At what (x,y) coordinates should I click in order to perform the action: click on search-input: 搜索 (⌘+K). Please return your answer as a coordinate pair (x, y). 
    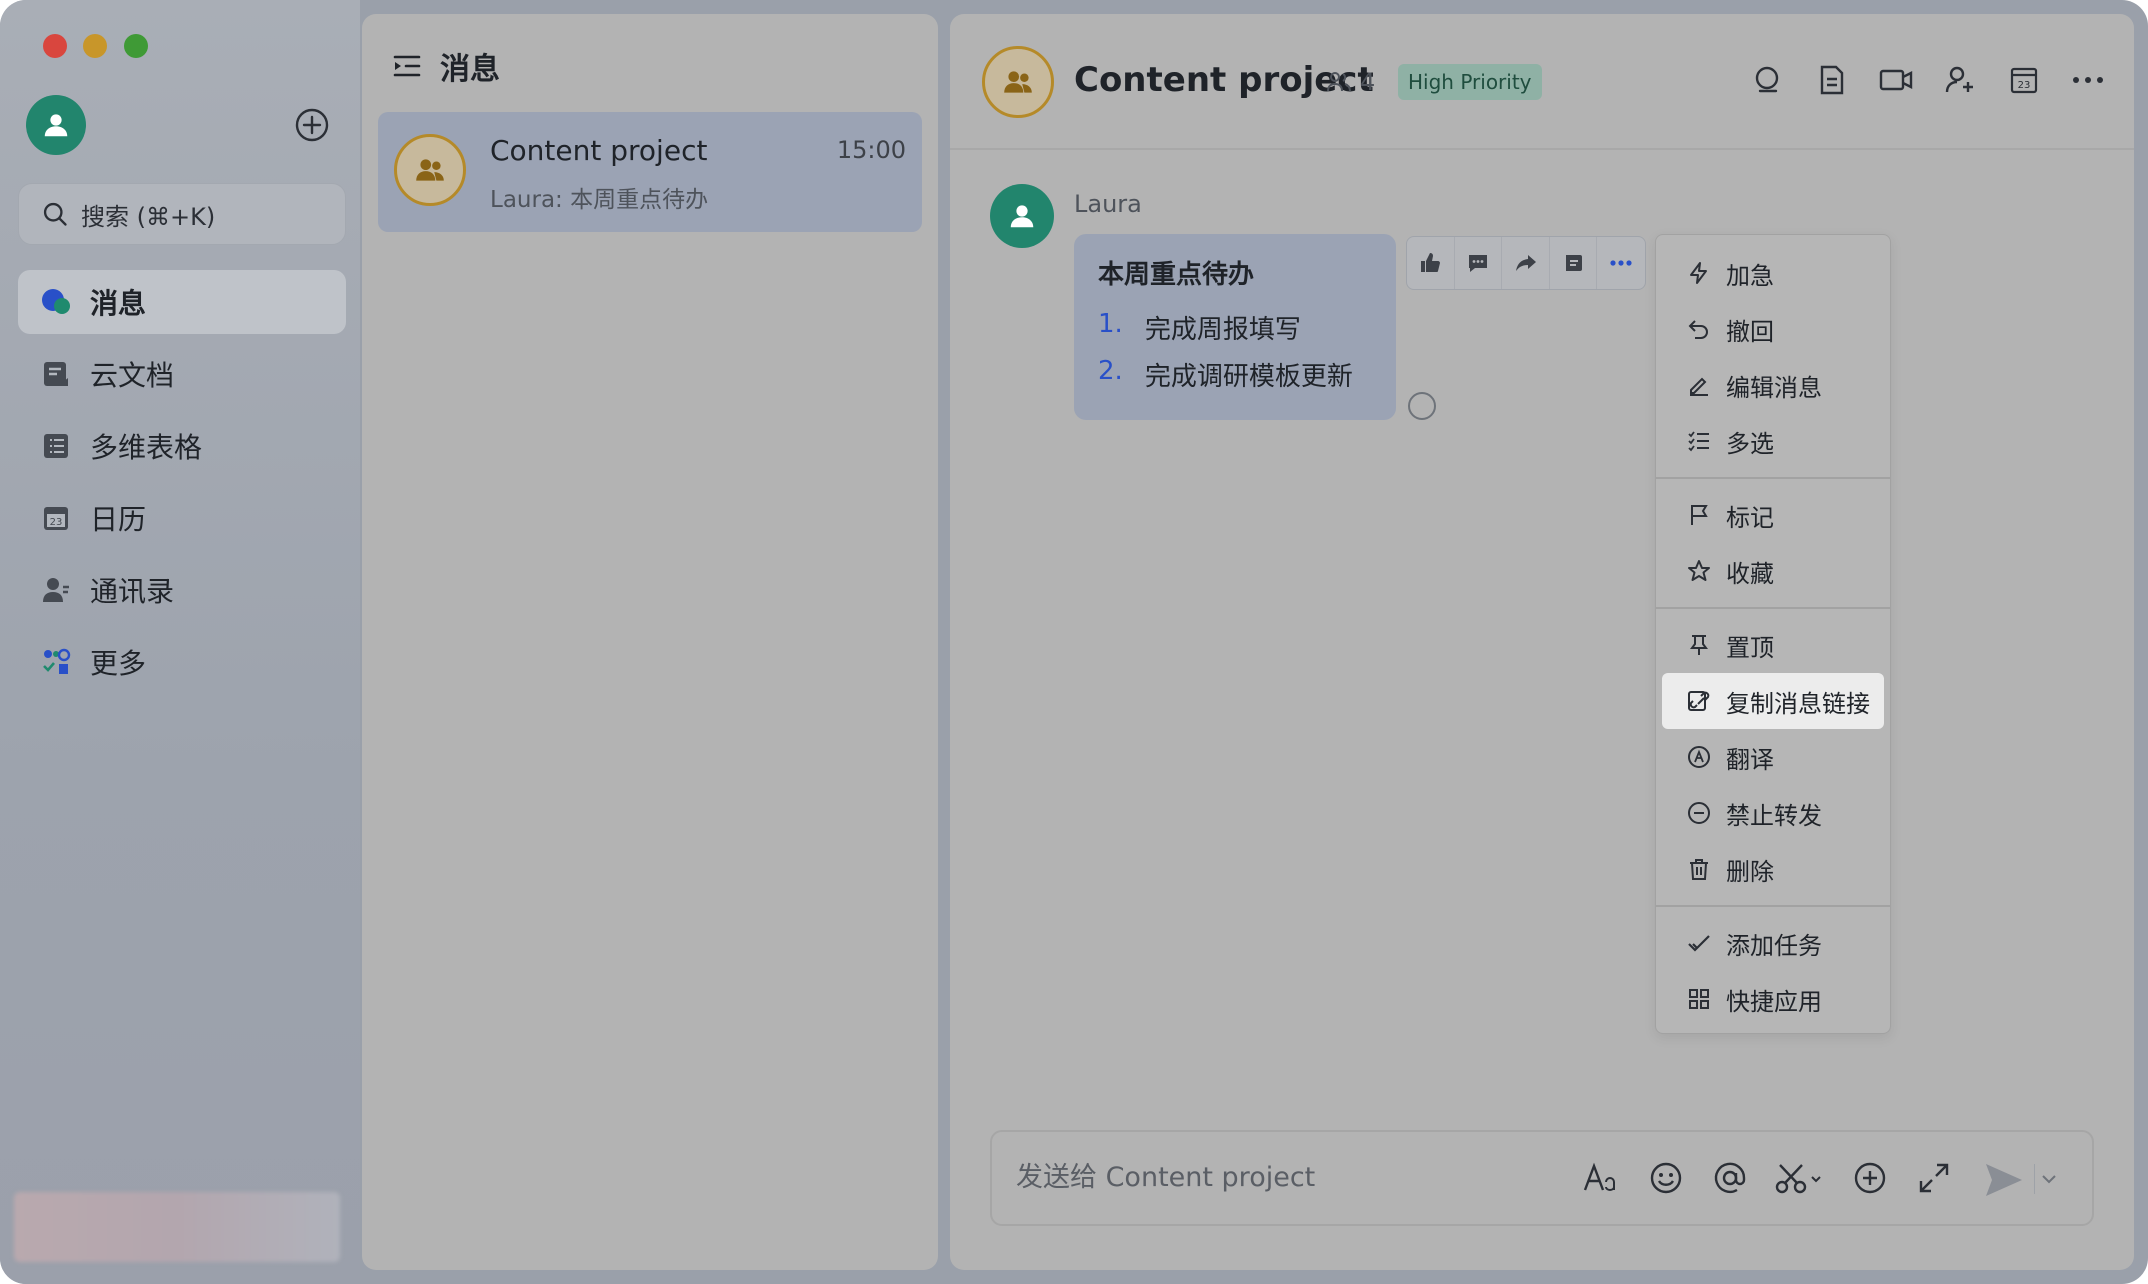
    Looking at the image, I should click on (182, 214).